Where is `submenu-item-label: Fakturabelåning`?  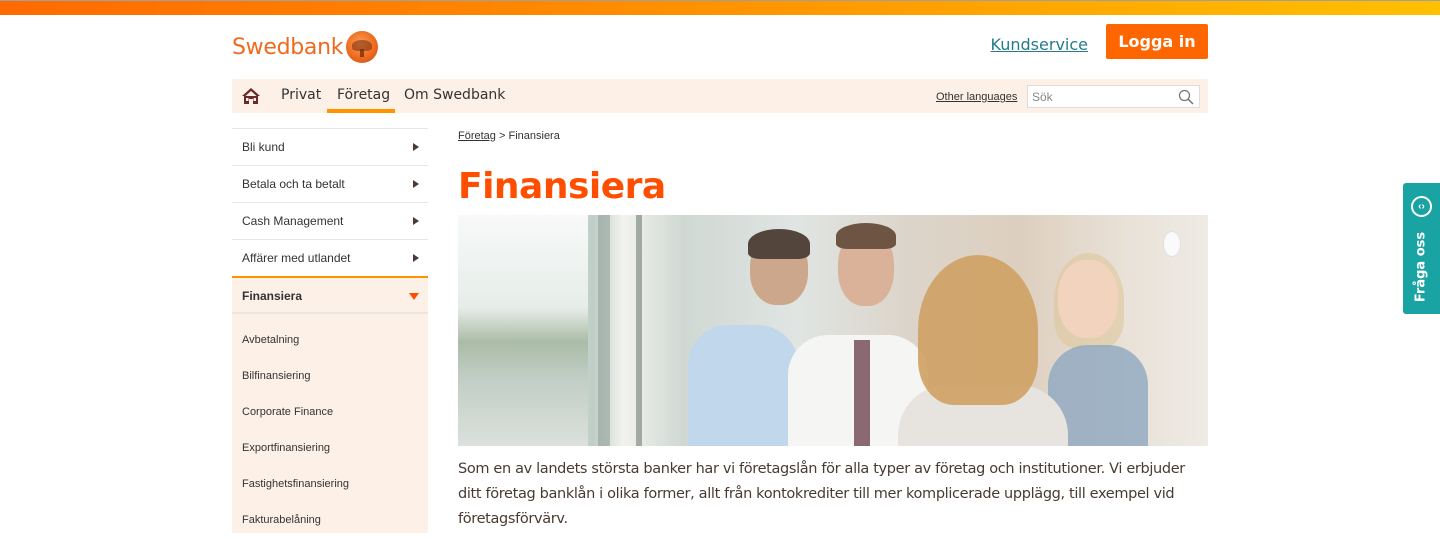
submenu-item-label: Fakturabelåning is located at coordinates (281, 520).